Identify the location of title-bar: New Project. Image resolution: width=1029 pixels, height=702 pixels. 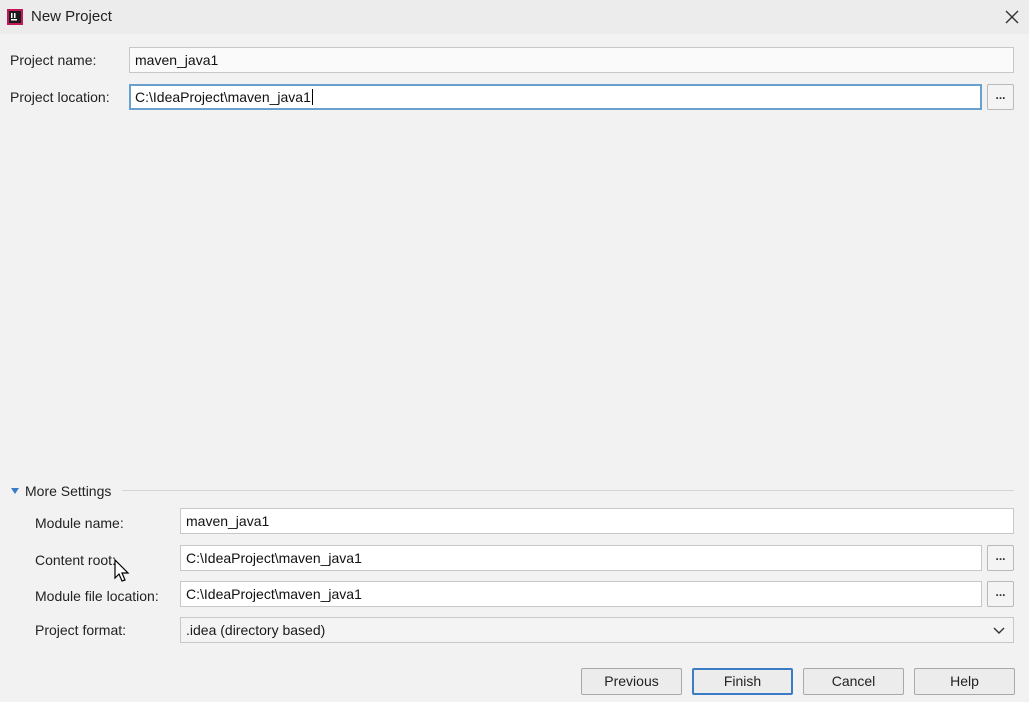
(514, 17).